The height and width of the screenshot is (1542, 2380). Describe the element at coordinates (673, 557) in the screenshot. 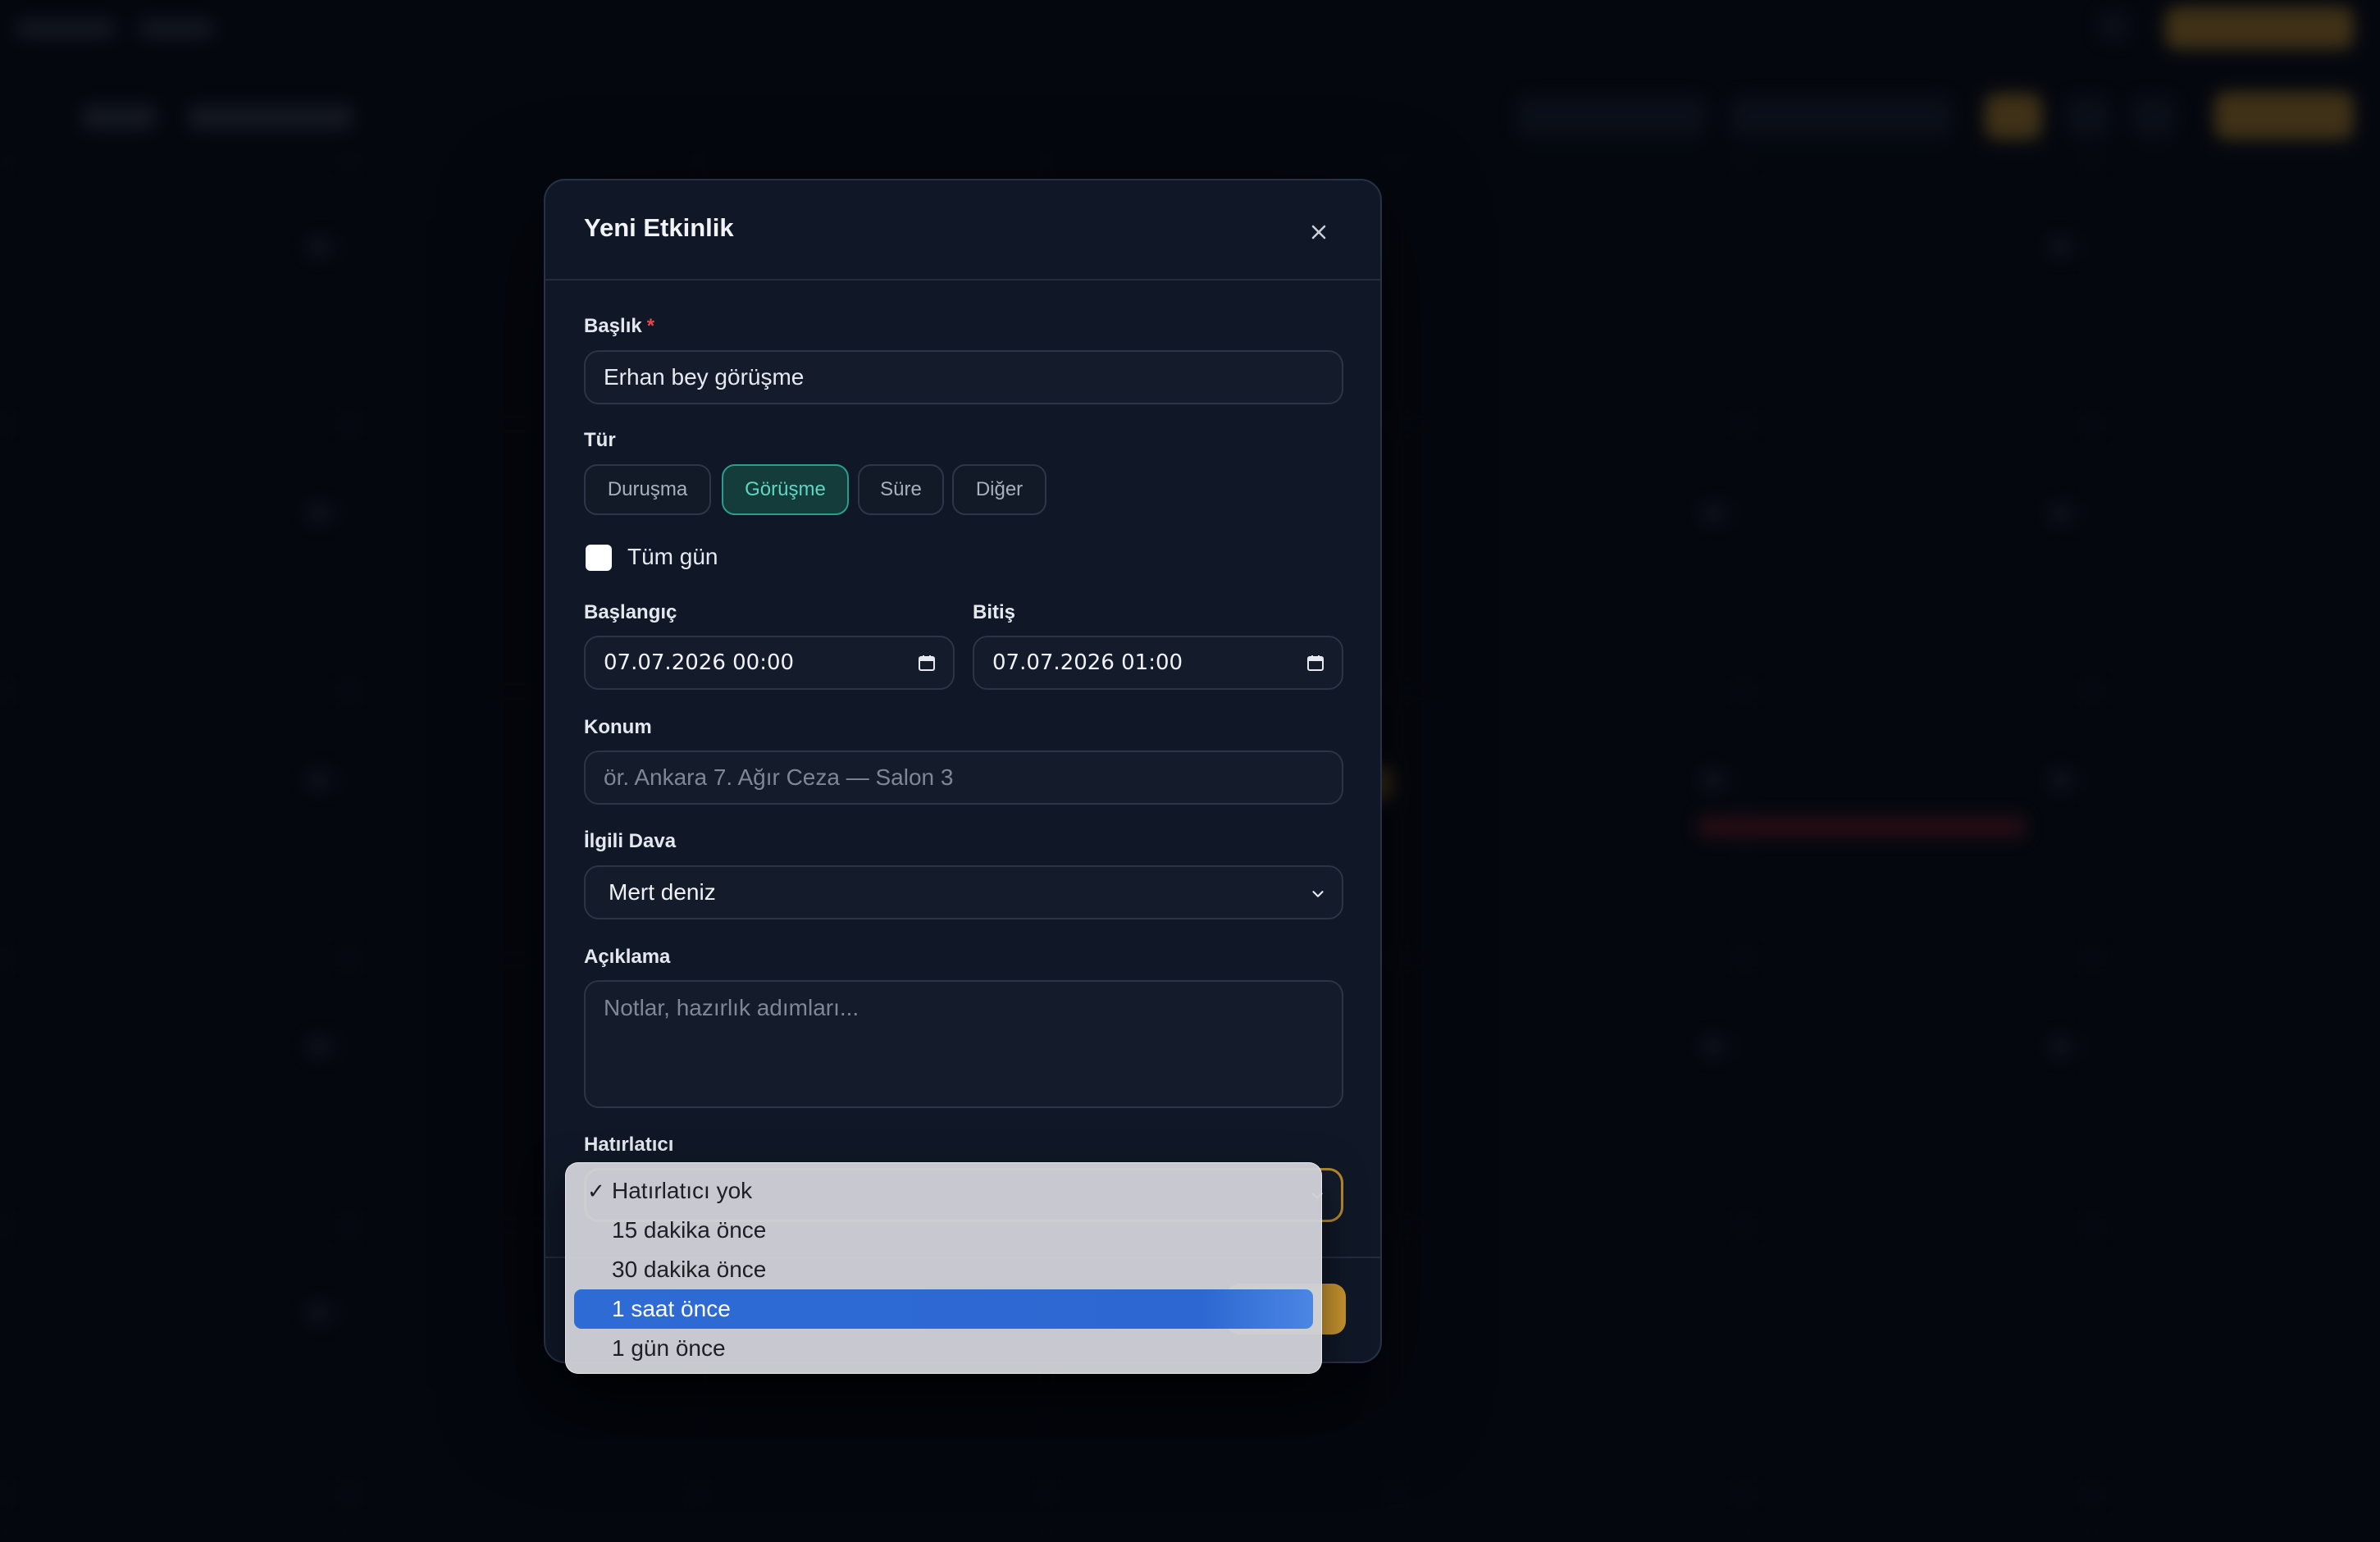

I see `all-day-label: Tüm gün` at that location.